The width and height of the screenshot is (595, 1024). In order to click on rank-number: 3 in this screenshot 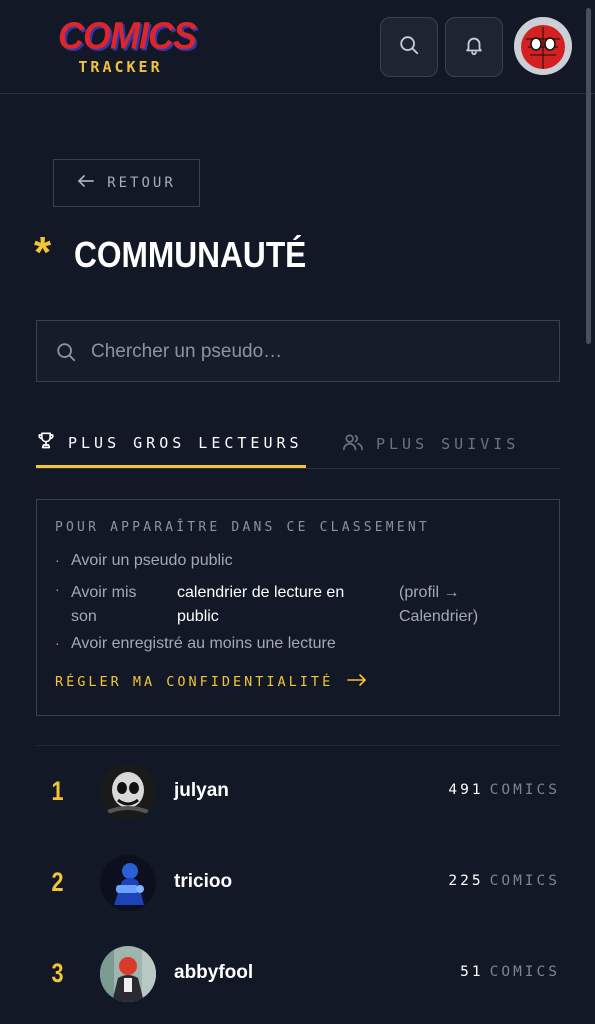, I will do `click(57, 973)`.